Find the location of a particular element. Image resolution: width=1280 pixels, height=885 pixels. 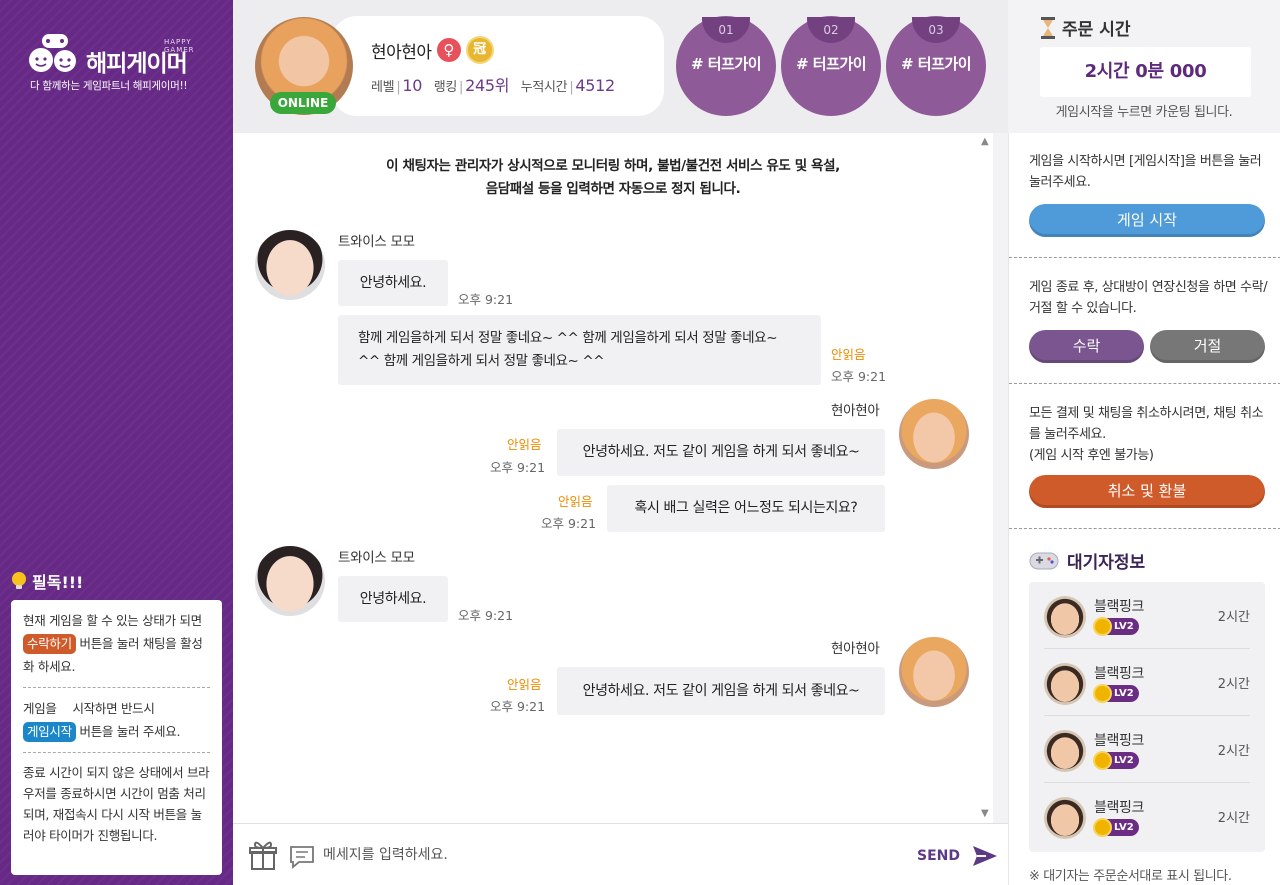

waiting-time: 2시간 is located at coordinates (1233, 617).